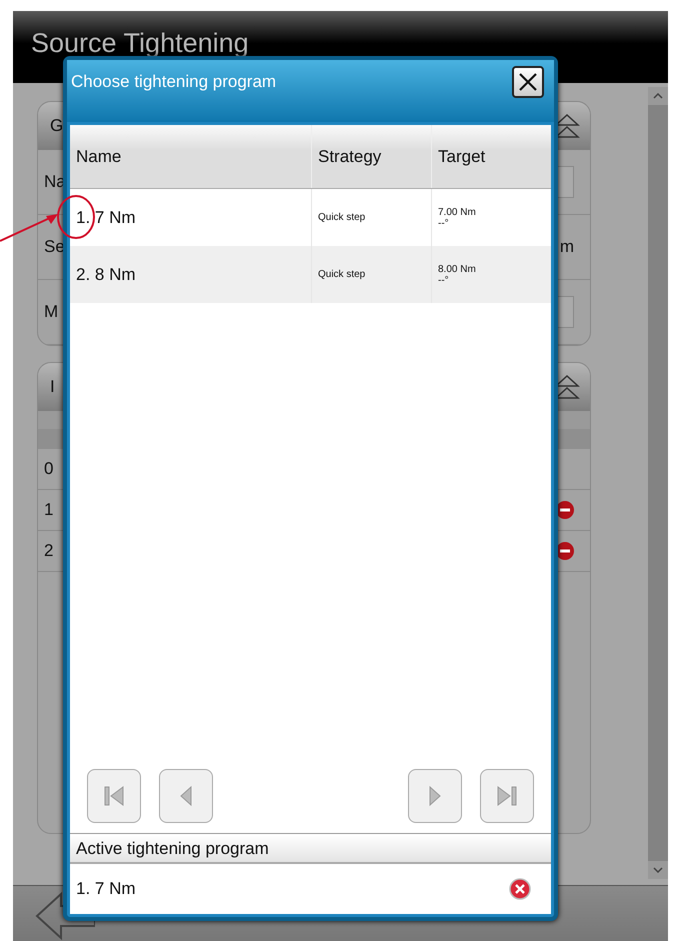  What do you see at coordinates (173, 82) in the screenshot?
I see `dialog-title: Choose tightening program` at bounding box center [173, 82].